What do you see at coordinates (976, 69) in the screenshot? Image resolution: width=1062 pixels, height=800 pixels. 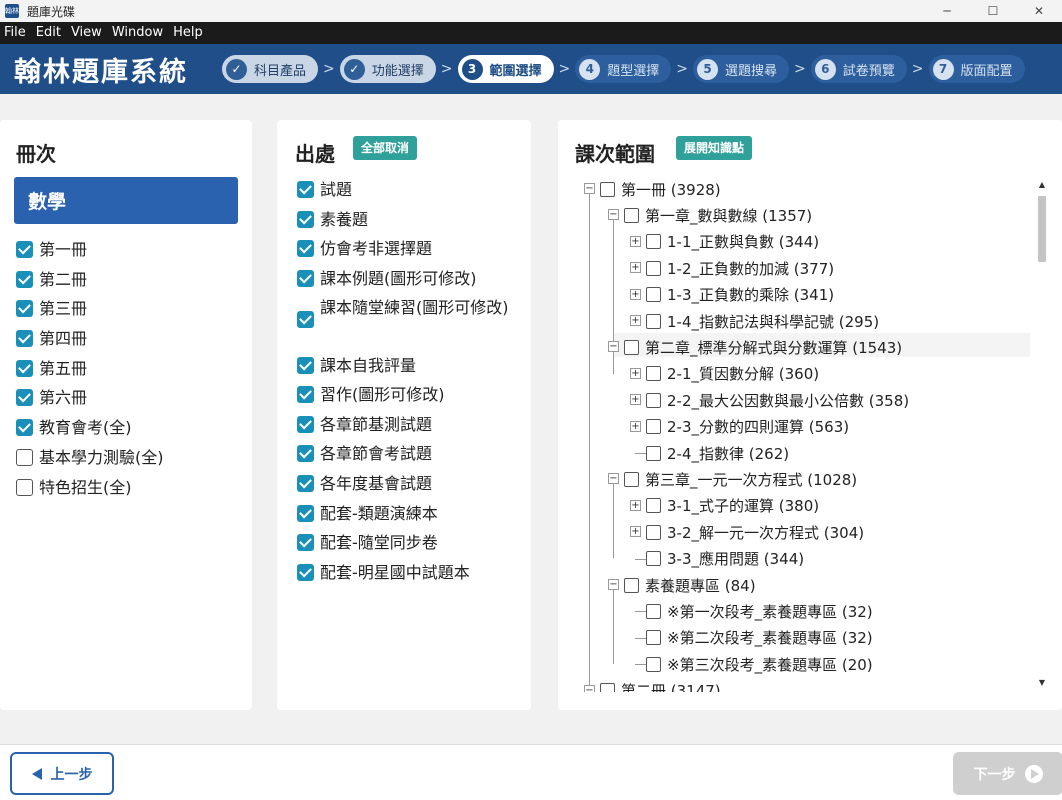 I see `step-7: 7 版面配置` at bounding box center [976, 69].